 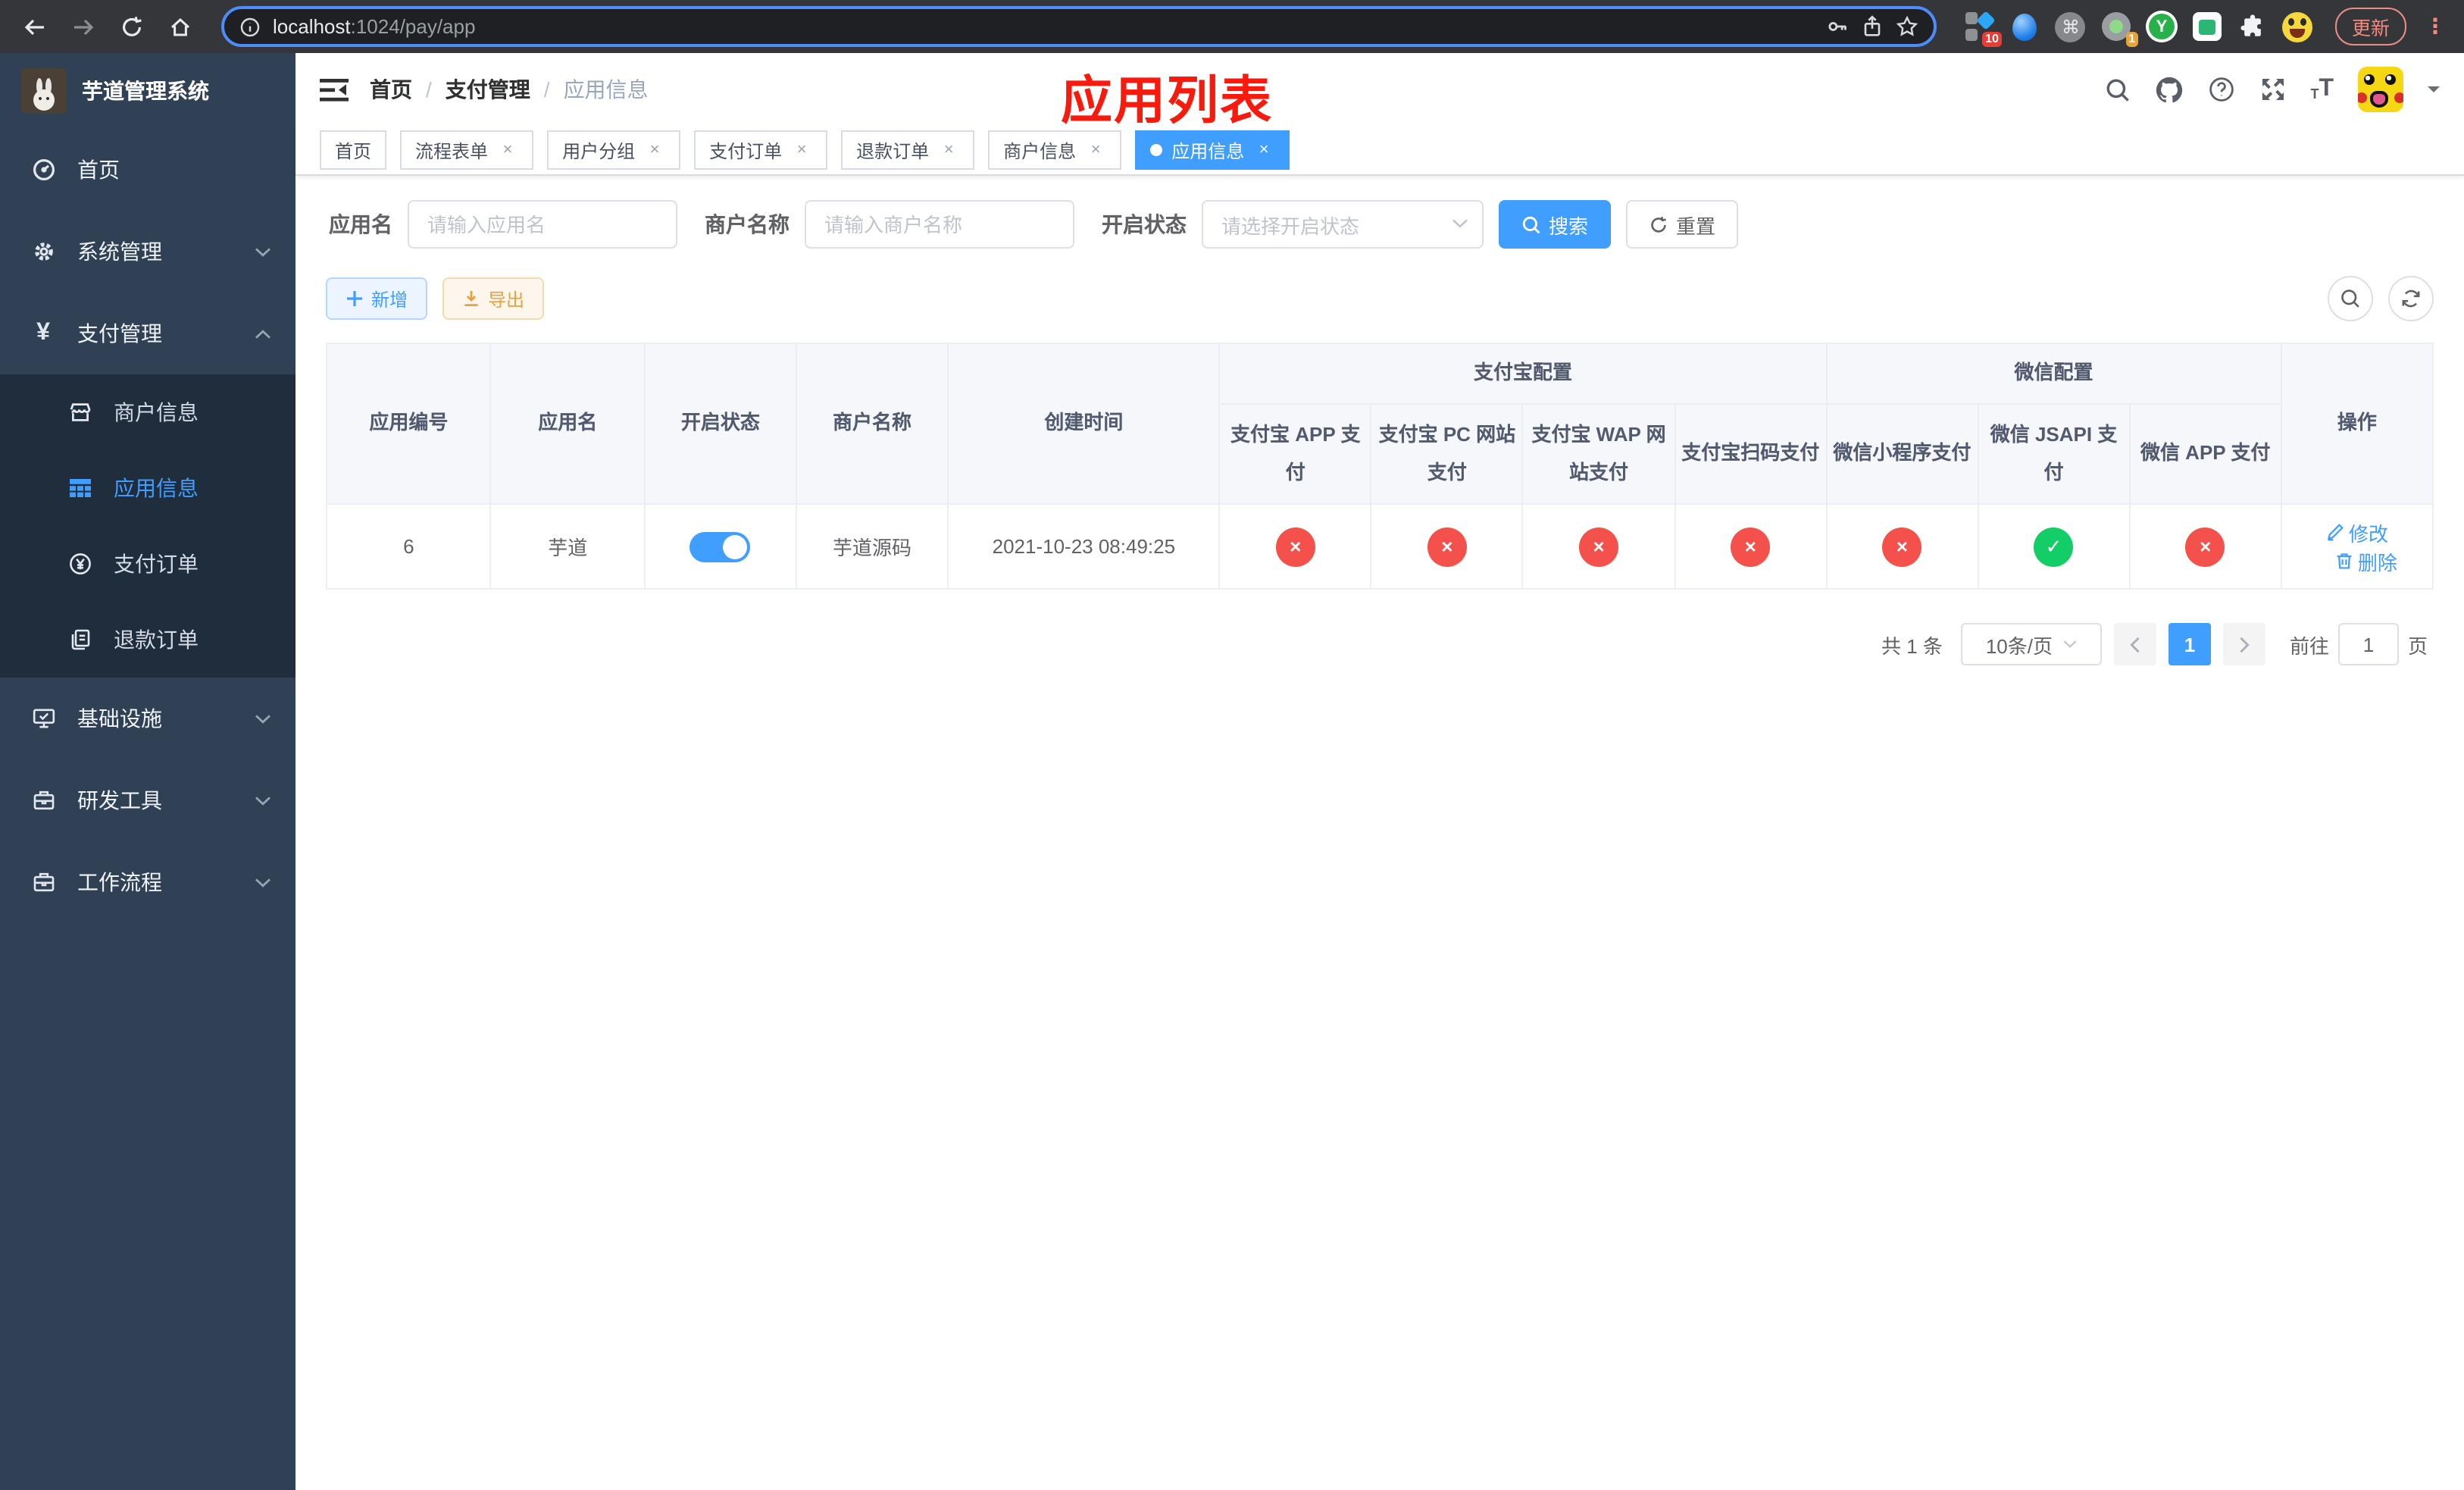 What do you see at coordinates (720, 547) in the screenshot?
I see `status-toggle` at bounding box center [720, 547].